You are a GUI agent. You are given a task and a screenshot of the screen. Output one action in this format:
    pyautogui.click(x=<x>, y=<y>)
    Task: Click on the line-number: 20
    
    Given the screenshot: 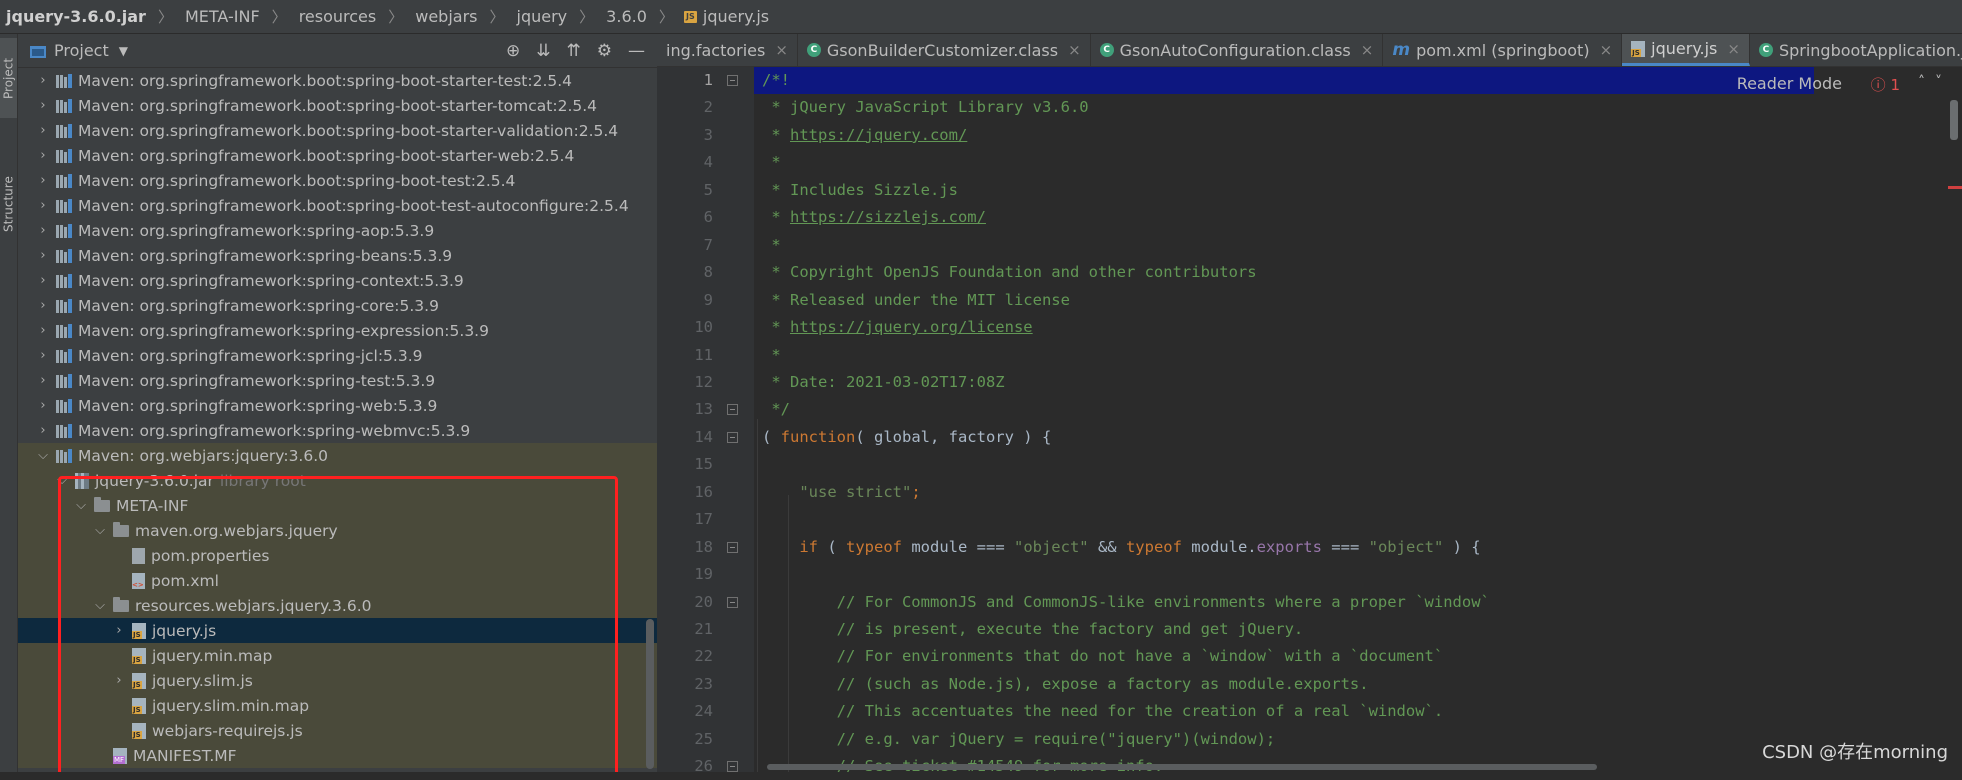 What is the action you would take?
    pyautogui.click(x=685, y=602)
    